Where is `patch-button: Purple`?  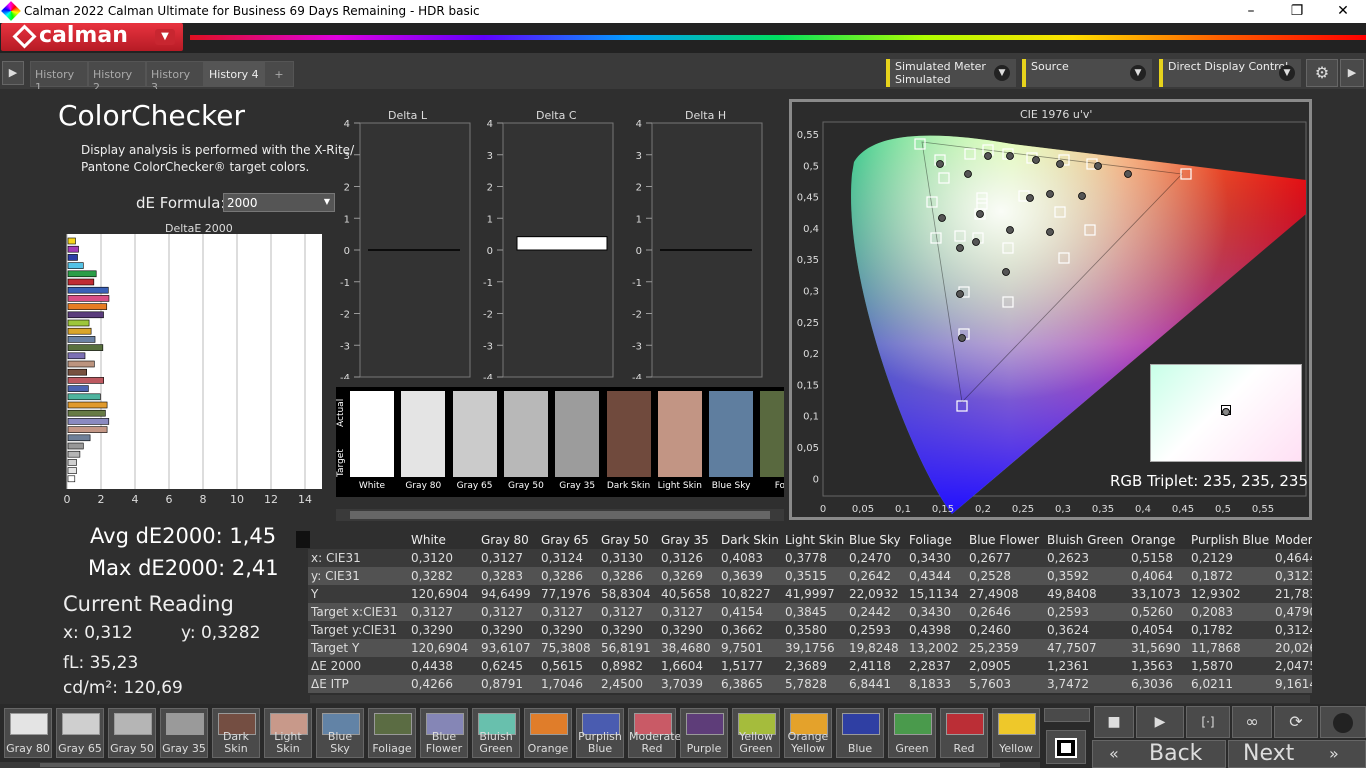 patch-button: Purple is located at coordinates (704, 733).